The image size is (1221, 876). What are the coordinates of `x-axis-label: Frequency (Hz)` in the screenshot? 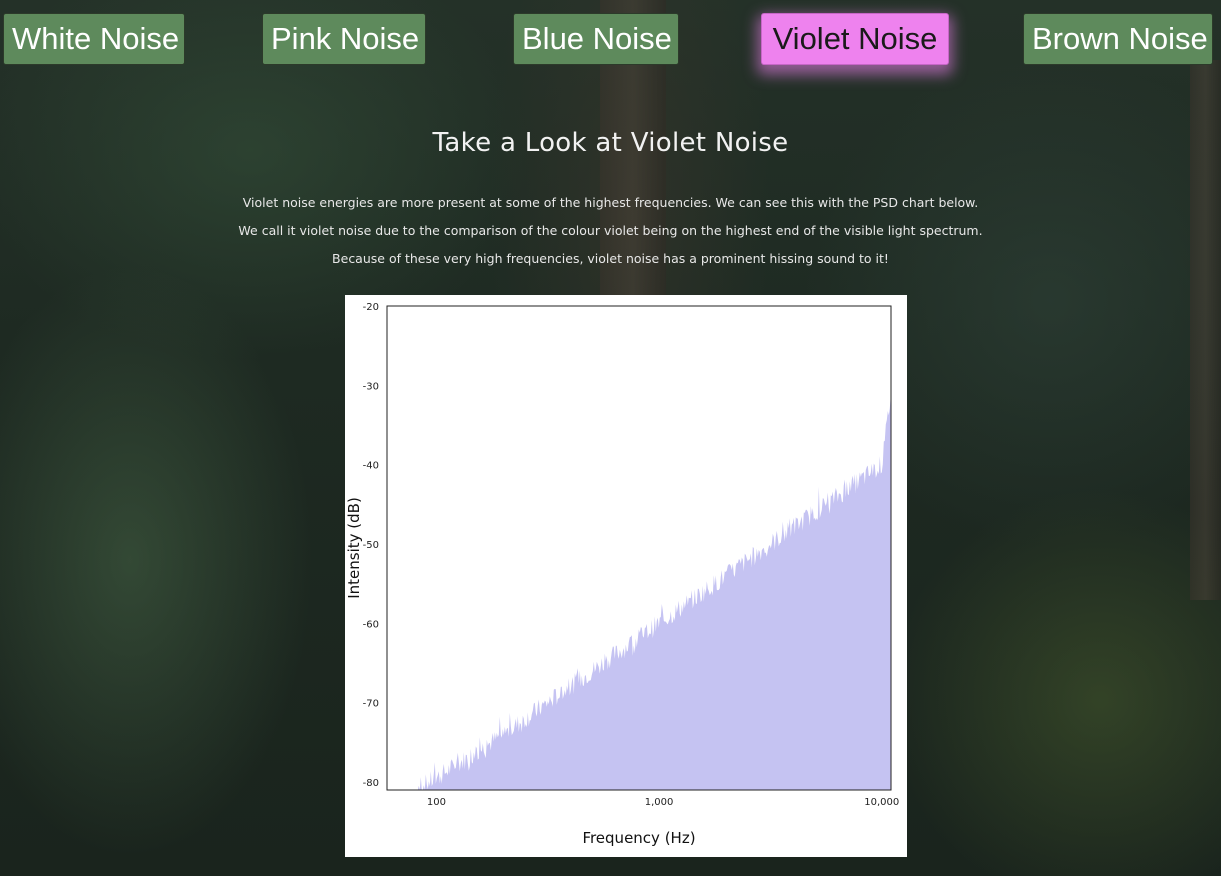 It's located at (638, 838).